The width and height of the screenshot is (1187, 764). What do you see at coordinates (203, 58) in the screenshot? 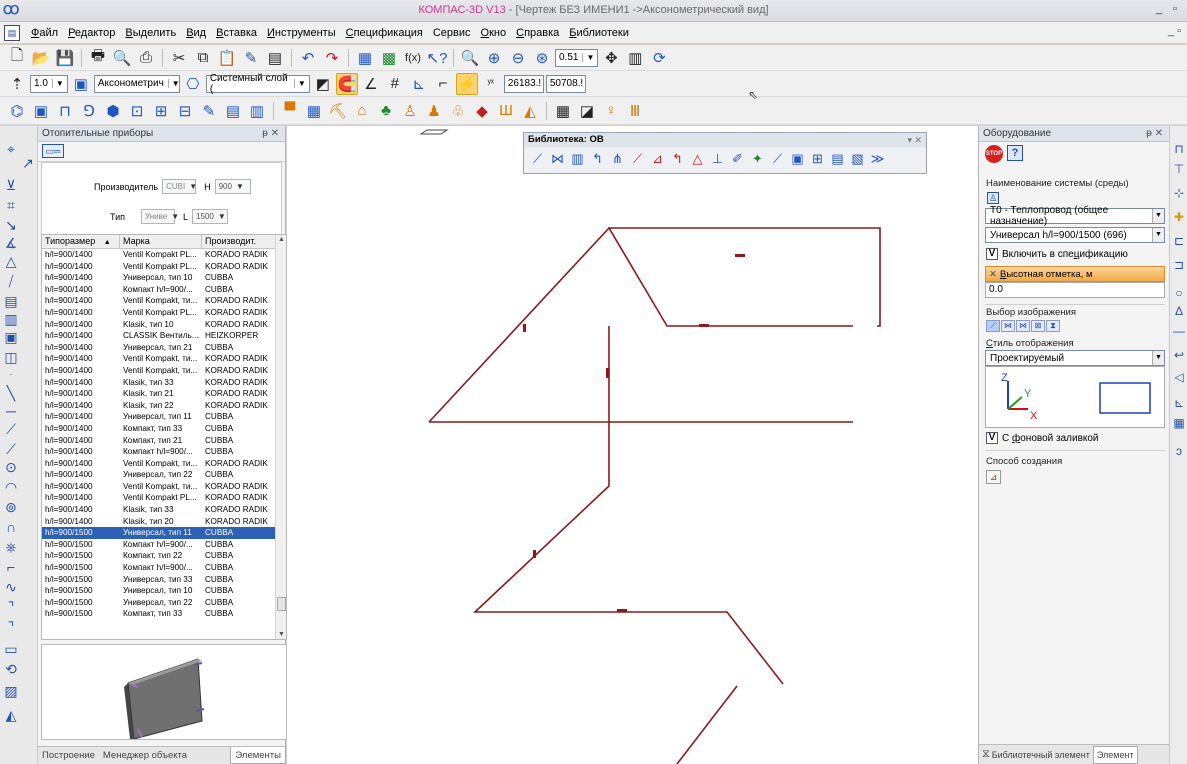
I see `copy-icon: ⧉` at bounding box center [203, 58].